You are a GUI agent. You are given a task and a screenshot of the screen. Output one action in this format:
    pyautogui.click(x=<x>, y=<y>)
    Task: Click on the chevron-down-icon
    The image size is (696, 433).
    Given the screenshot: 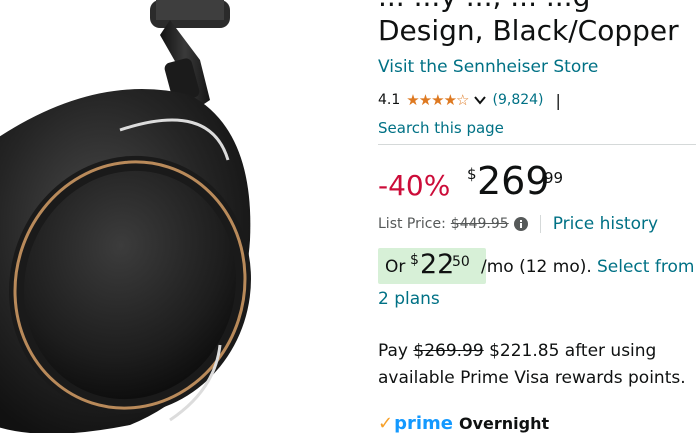 What is the action you would take?
    pyautogui.click(x=480, y=100)
    